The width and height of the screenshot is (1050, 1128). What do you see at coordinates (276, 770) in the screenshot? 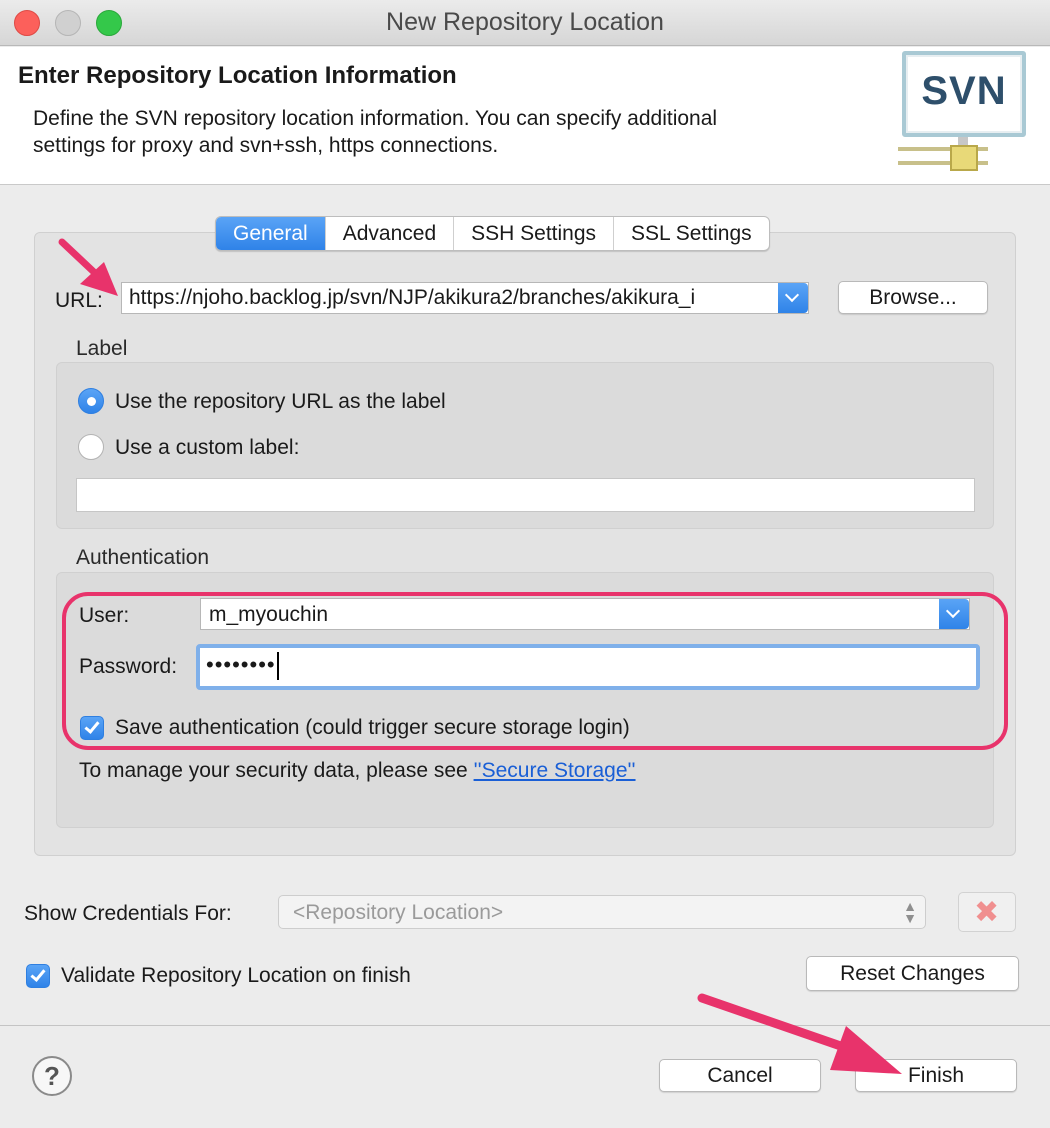
I see `secure-storage-hint-text: To manage your security data, please see` at bounding box center [276, 770].